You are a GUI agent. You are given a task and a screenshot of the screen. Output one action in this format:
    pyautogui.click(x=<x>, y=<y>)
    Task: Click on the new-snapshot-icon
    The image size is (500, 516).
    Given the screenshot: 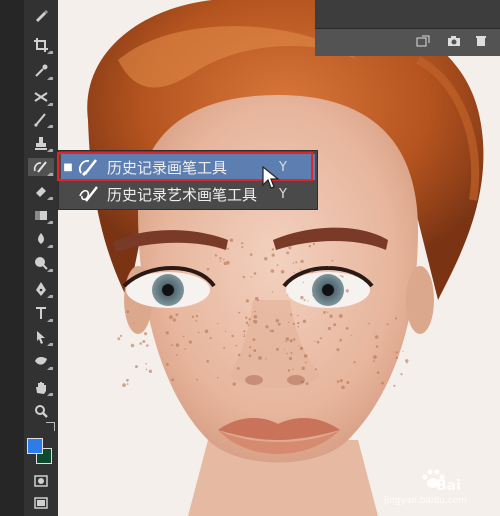 What is the action you would take?
    pyautogui.click(x=423, y=41)
    